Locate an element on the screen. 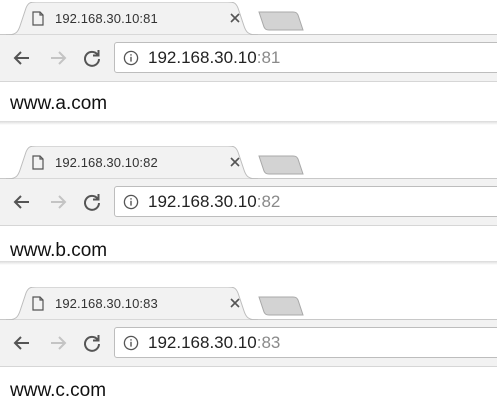 This screenshot has width=497, height=410. url-port: :83 is located at coordinates (268, 342).